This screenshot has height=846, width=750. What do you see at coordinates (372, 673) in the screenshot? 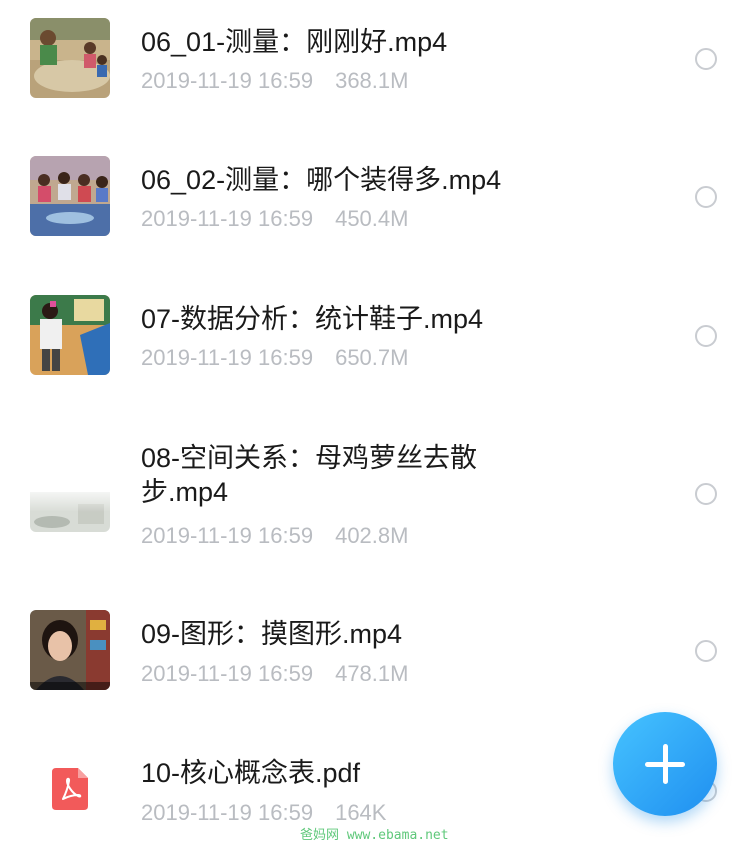
I see `file-size: 478.1M` at bounding box center [372, 673].